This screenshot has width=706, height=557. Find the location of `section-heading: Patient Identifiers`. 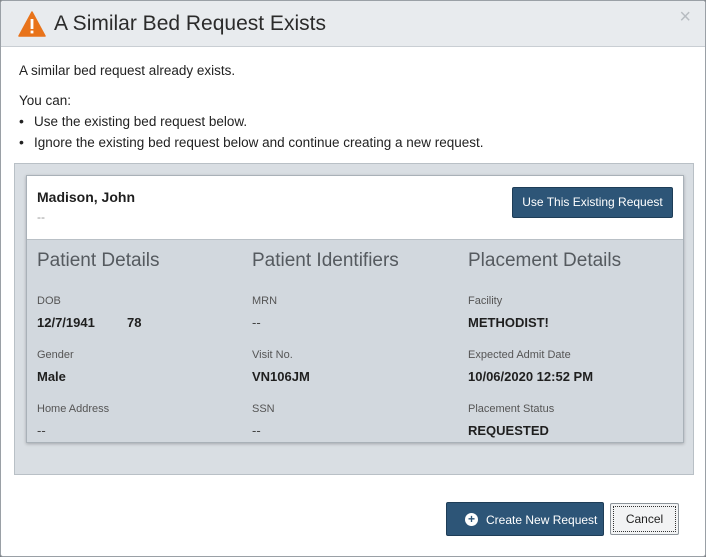

section-heading: Patient Identifiers is located at coordinates (325, 260).